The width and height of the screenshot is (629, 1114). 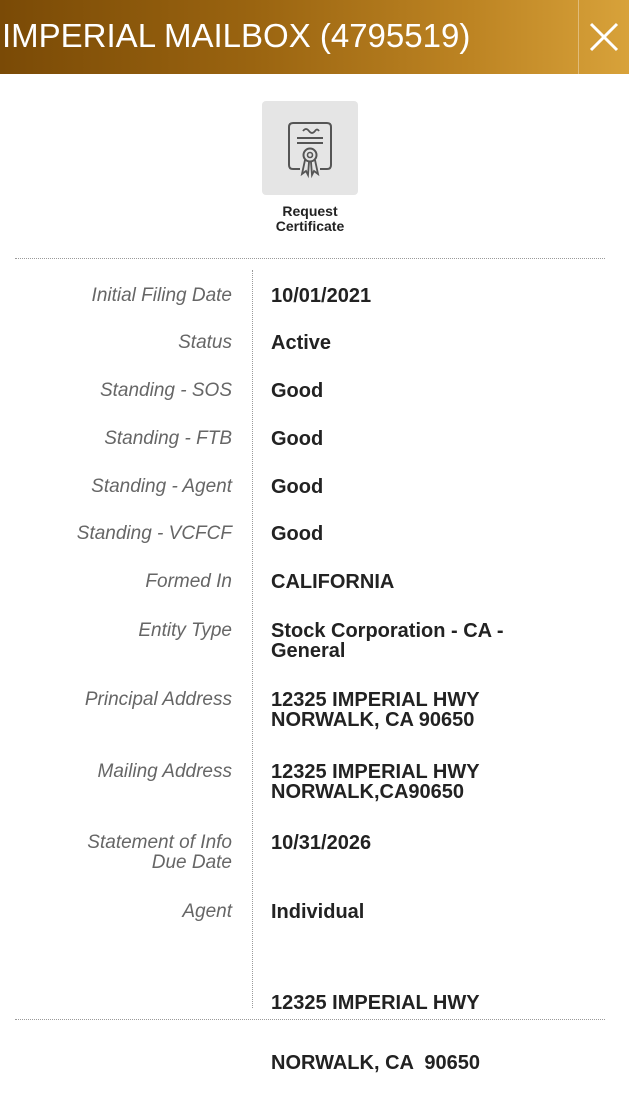 I want to click on standing-sos-value: Good, so click(x=297, y=391).